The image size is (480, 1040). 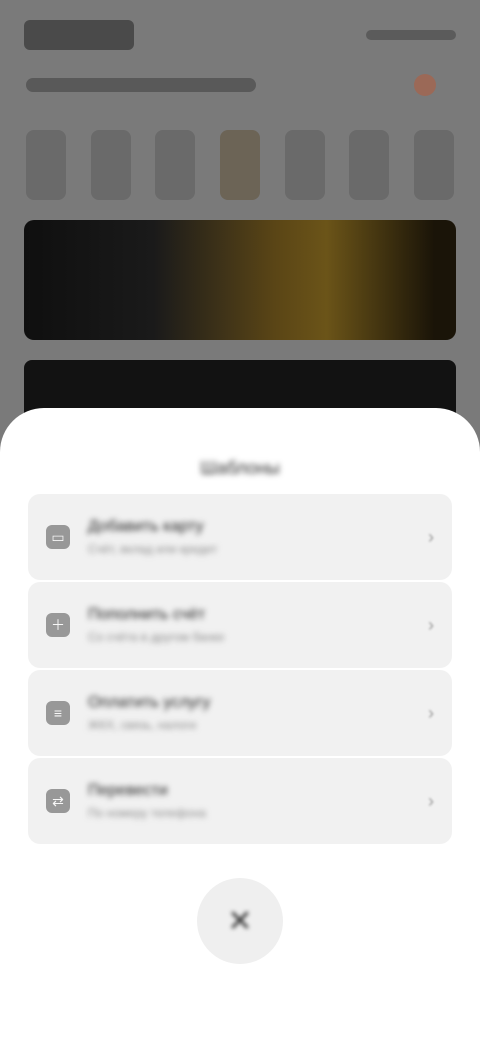 What do you see at coordinates (411, 35) in the screenshot?
I see `top-right-info` at bounding box center [411, 35].